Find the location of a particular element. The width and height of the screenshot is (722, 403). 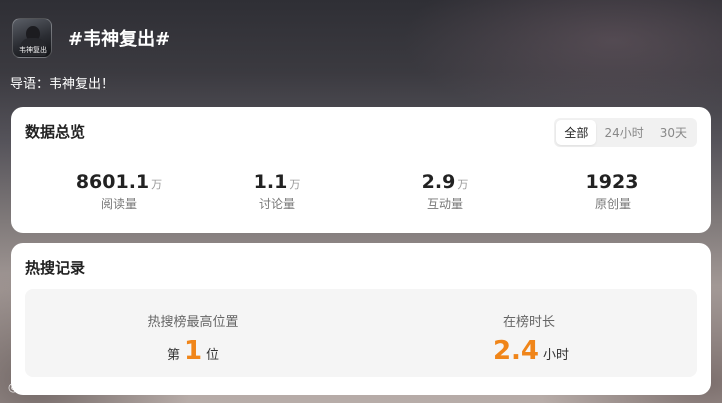

topic-lead: 导语：韦神复出！ is located at coordinates (62, 84).